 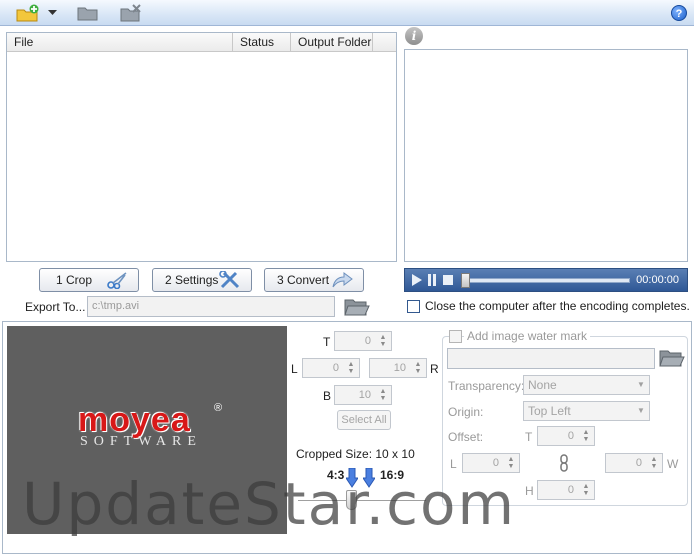 What do you see at coordinates (218, 408) in the screenshot?
I see `registered-mark: ®` at bounding box center [218, 408].